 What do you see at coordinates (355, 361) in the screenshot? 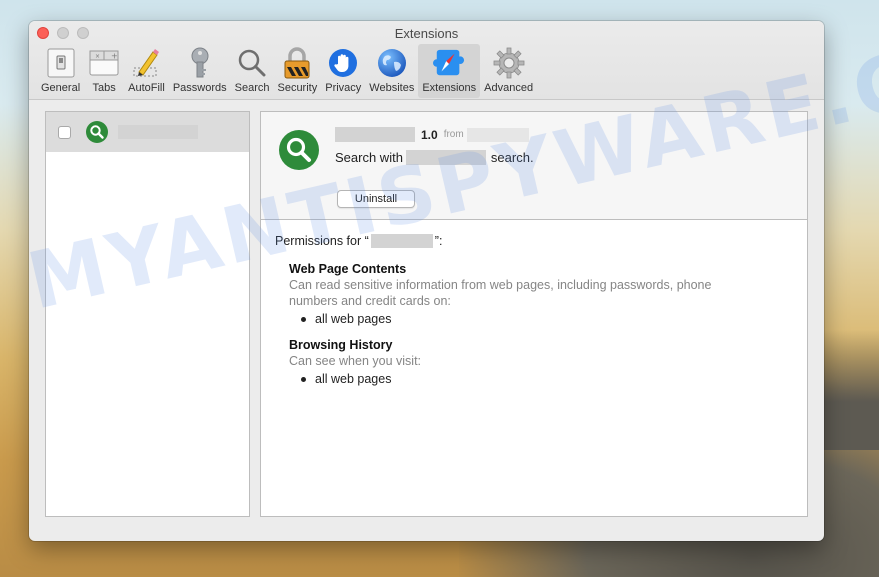
I see `permission-description: Can see when you visit:` at bounding box center [355, 361].